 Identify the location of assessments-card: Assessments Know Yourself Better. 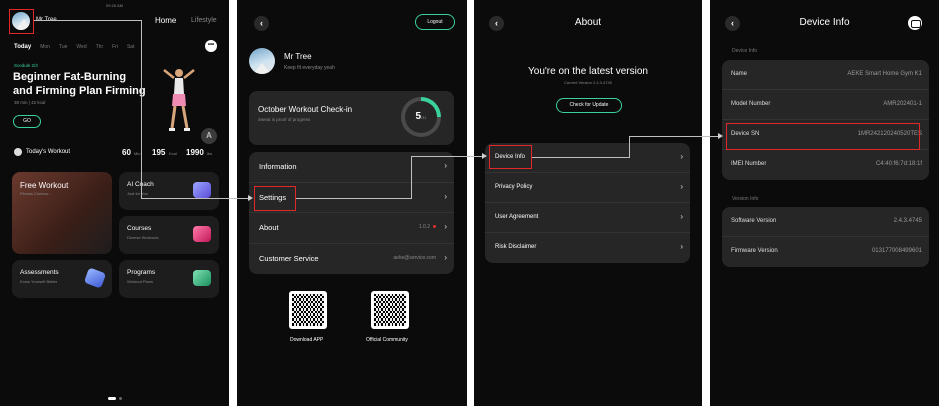
(62, 279).